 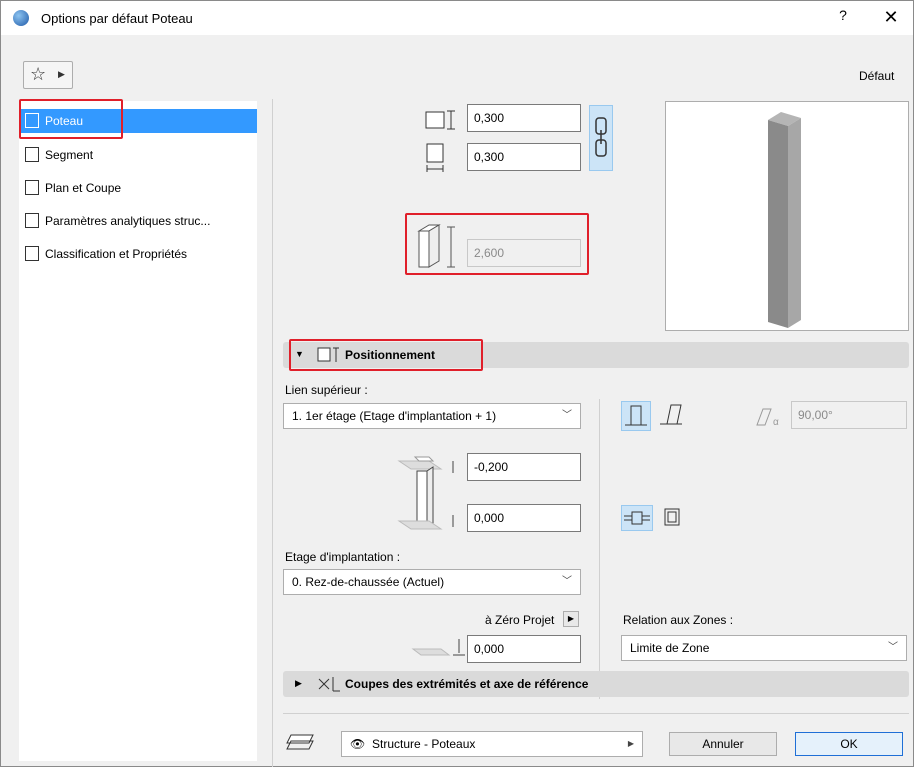 I want to click on home-story-label: Etage d'implantation :, so click(x=343, y=557).